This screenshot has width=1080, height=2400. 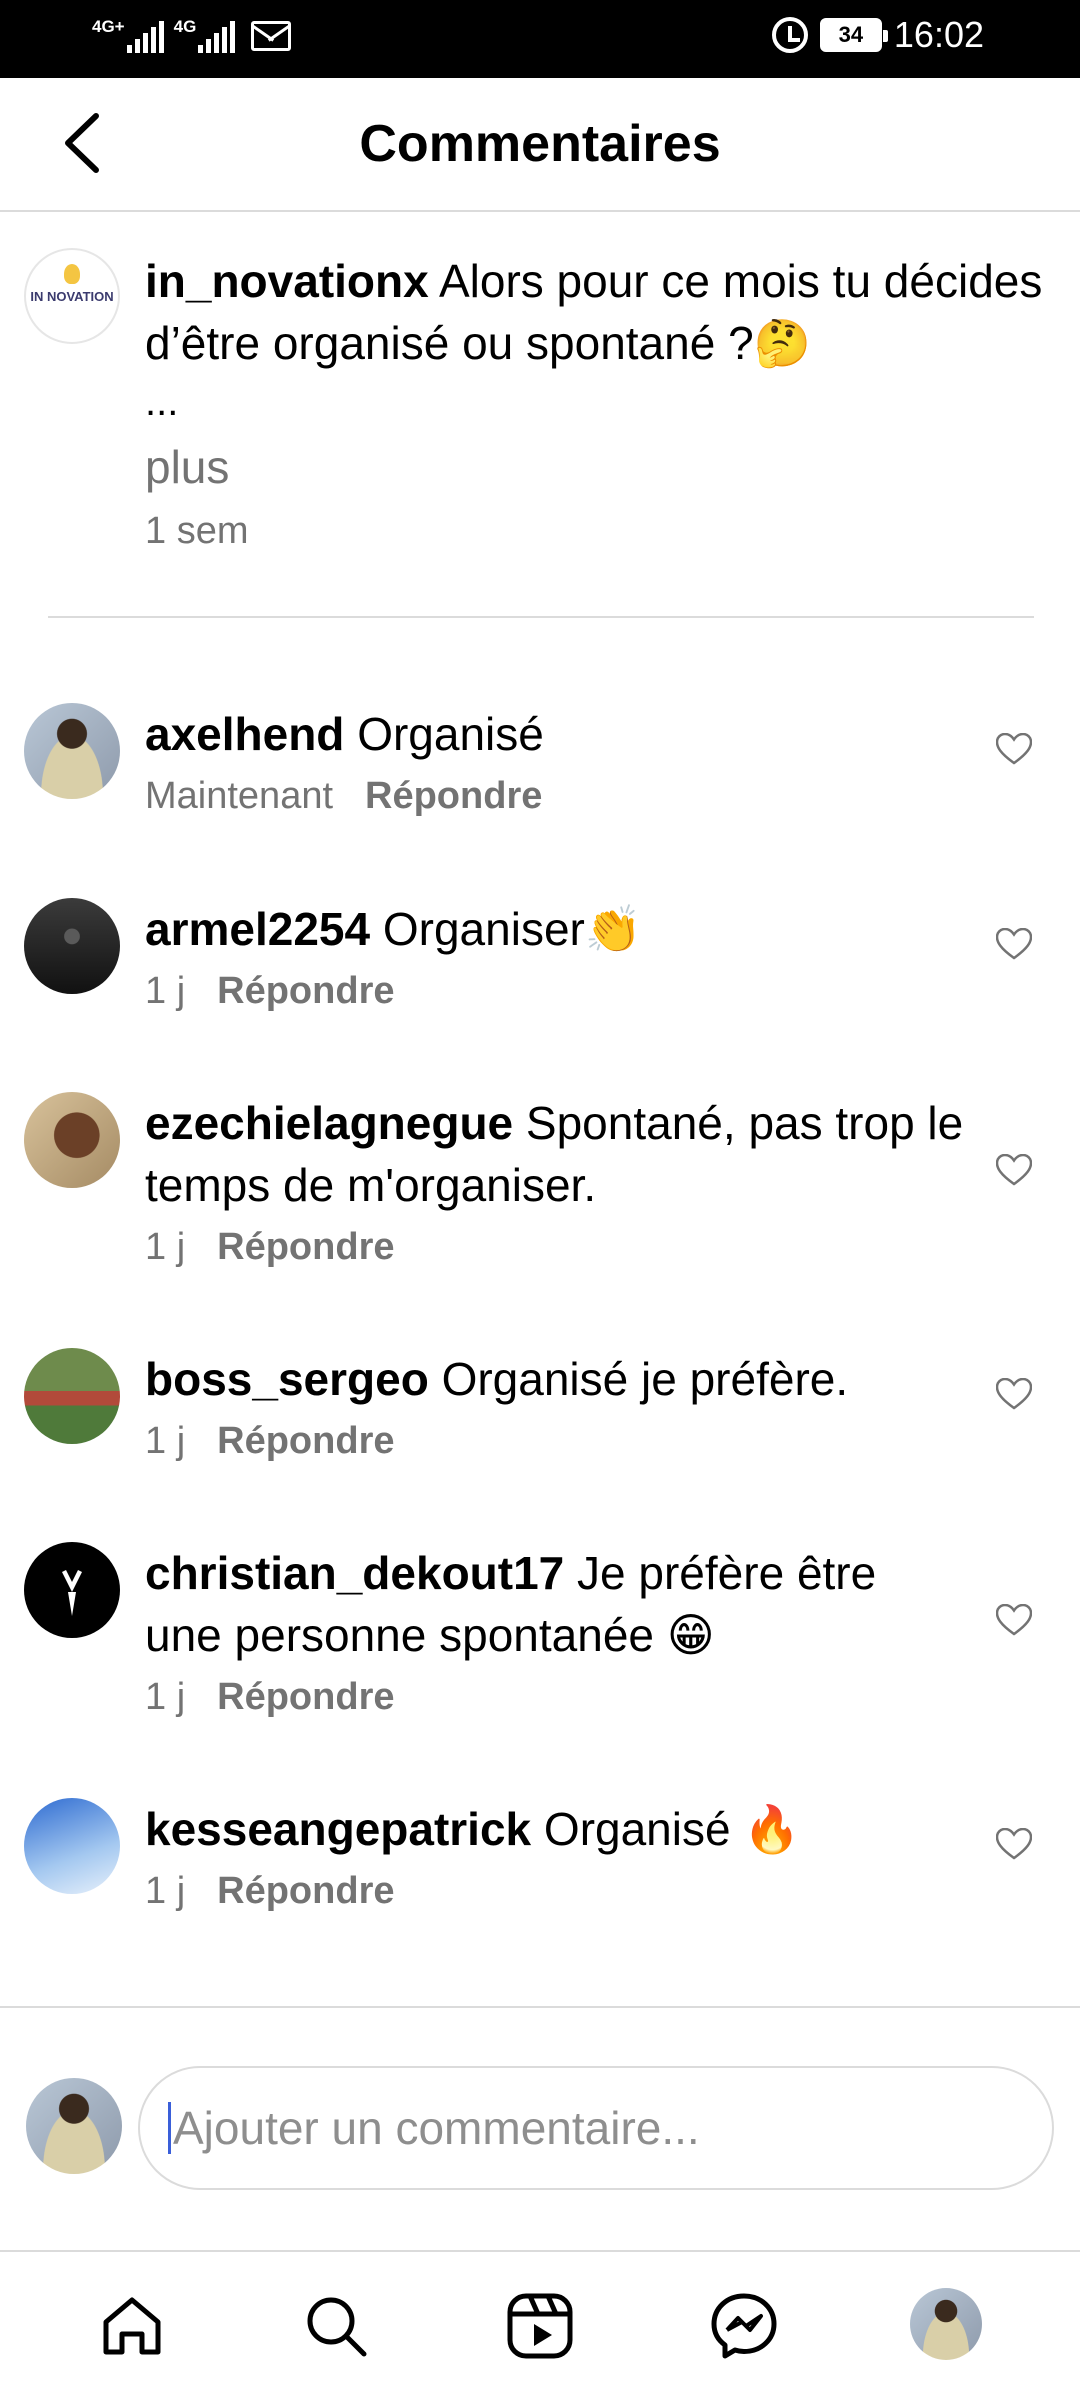 I want to click on search-icon, so click(x=337, y=2327).